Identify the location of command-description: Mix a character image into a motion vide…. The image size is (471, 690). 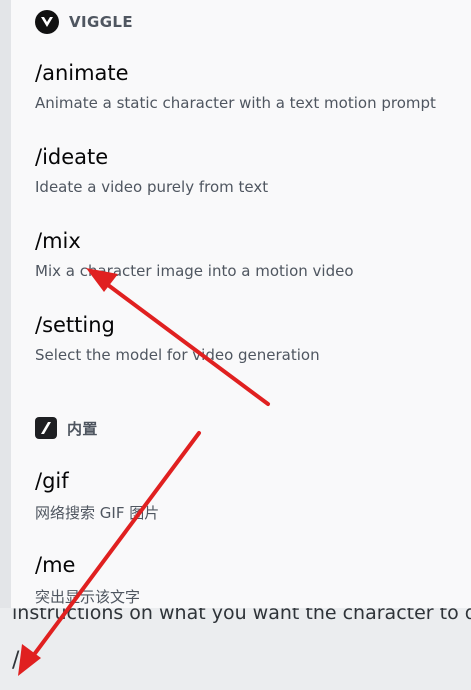
(194, 271).